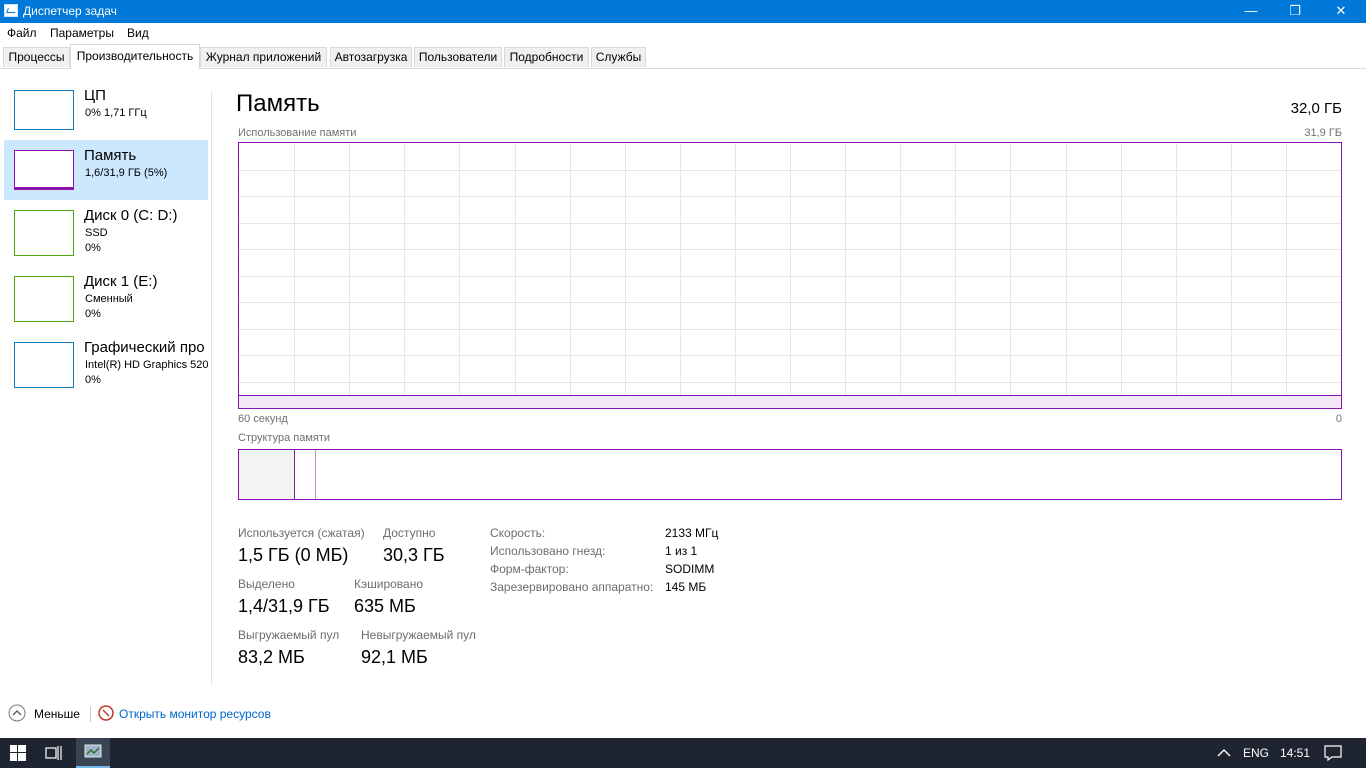 The image size is (1366, 768). I want to click on minimize-button: —, so click(1251, 11).